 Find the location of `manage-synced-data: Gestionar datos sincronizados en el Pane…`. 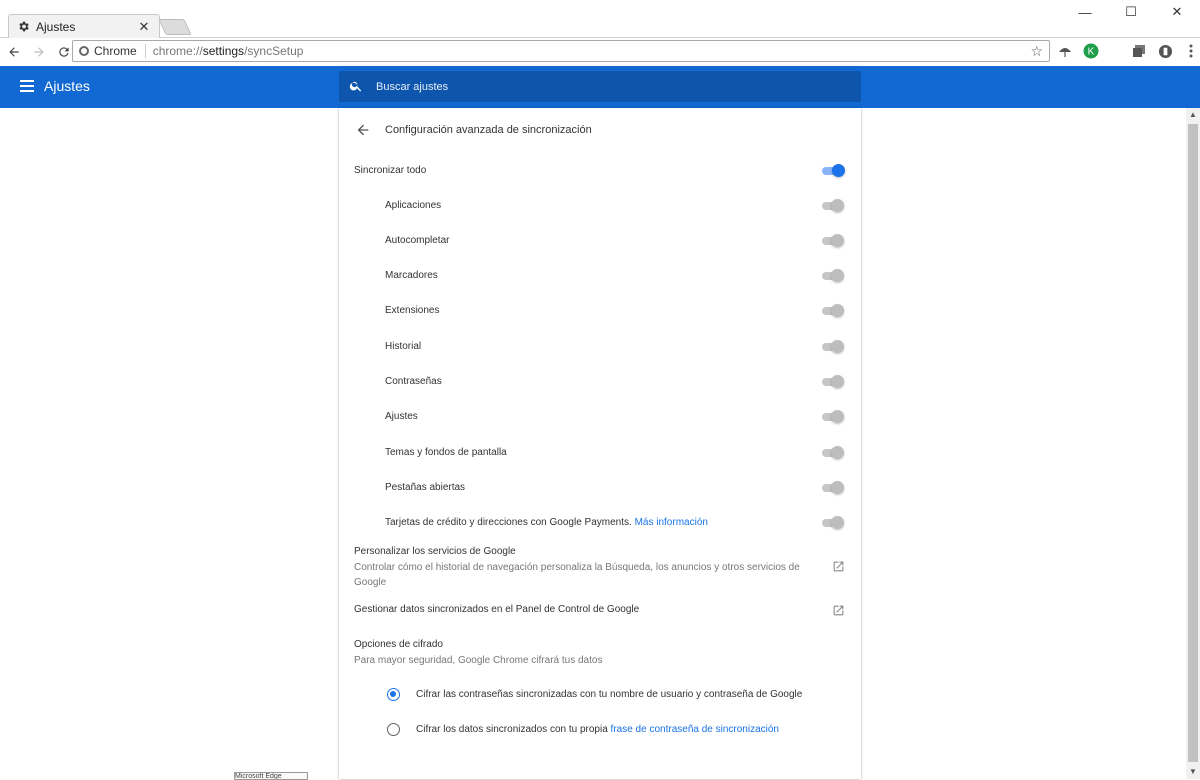

manage-synced-data: Gestionar datos sincronizados en el Pane… is located at coordinates (594, 609).